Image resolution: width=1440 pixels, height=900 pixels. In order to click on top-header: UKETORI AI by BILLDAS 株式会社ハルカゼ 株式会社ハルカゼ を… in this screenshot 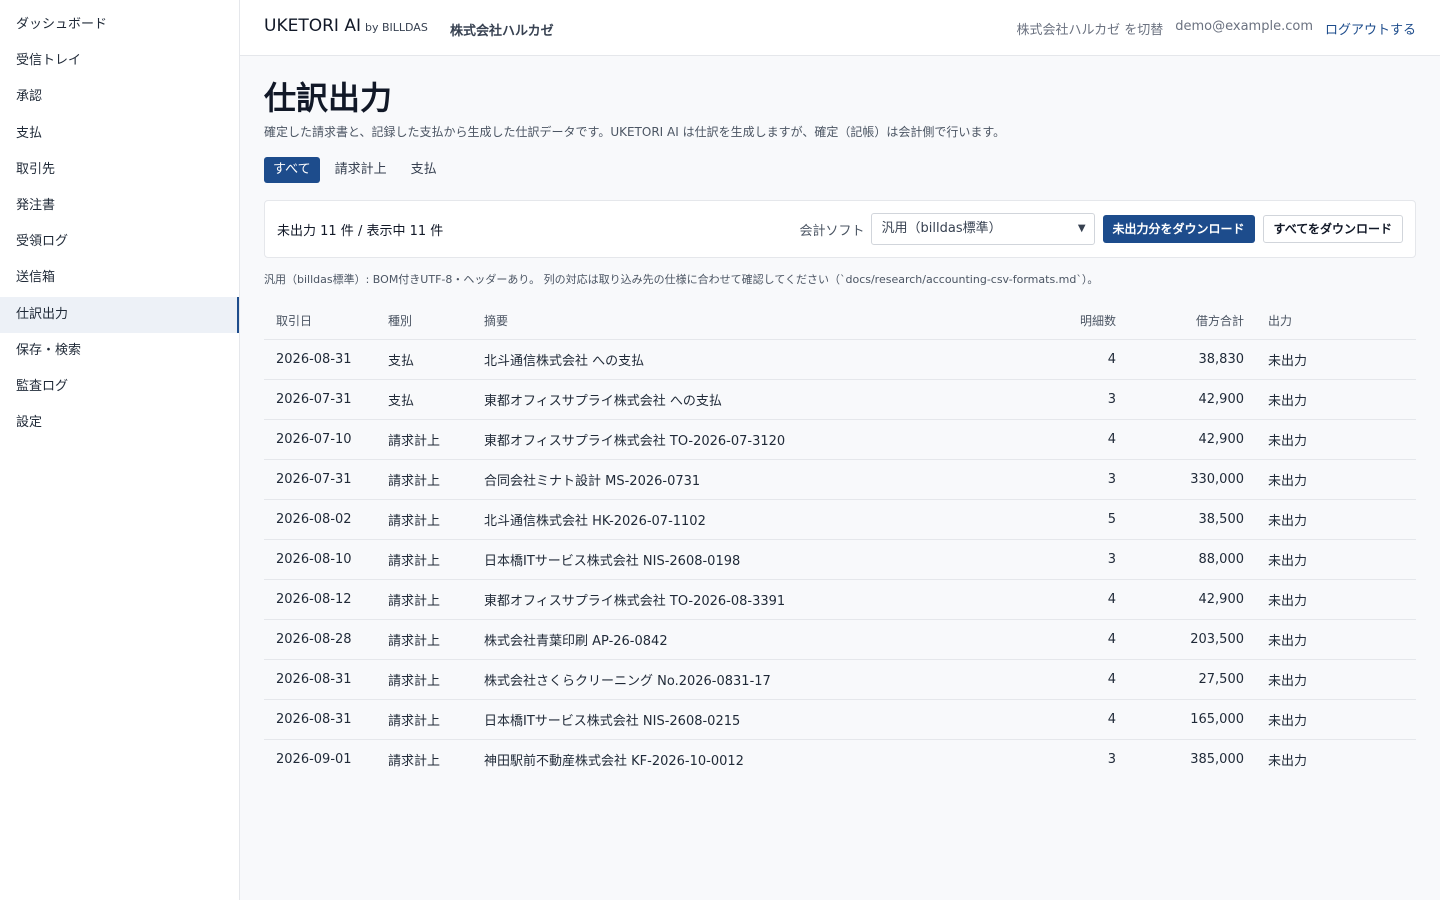, I will do `click(840, 28)`.